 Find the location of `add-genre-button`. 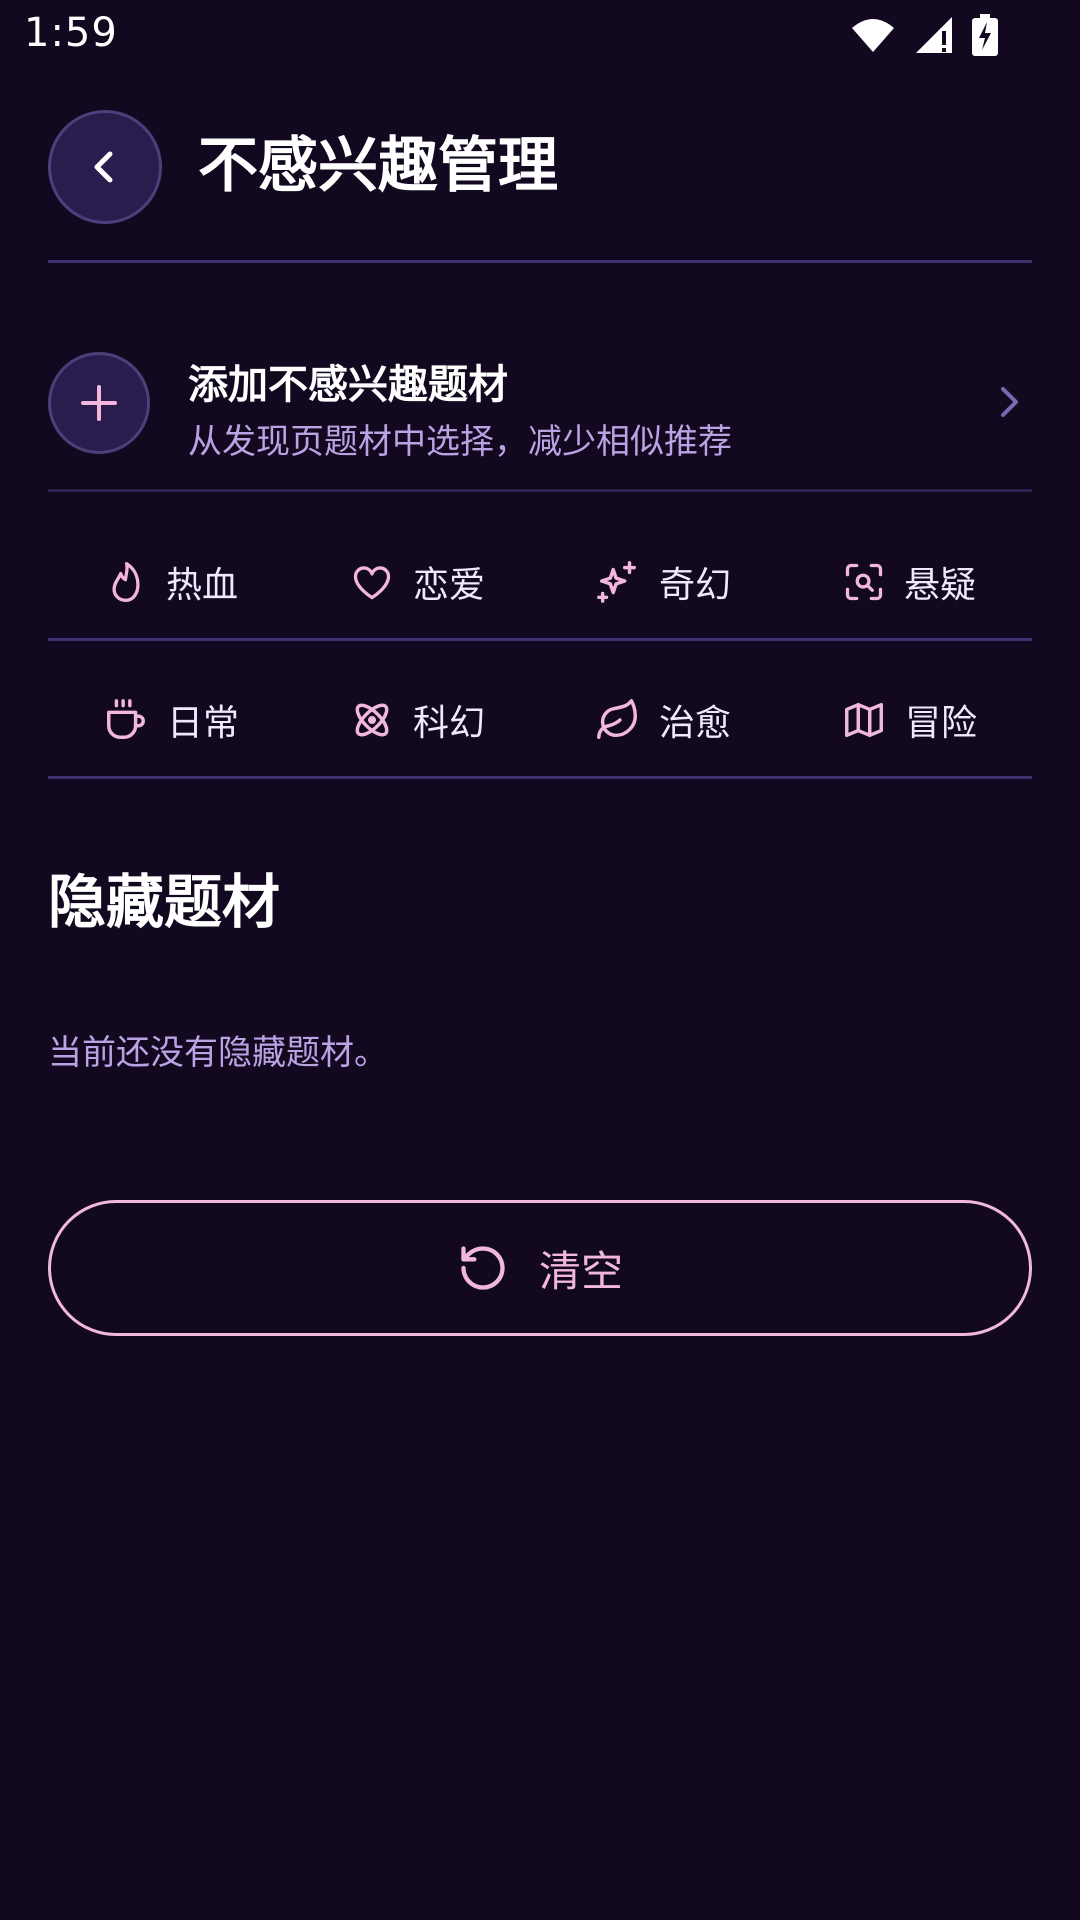

add-genre-button is located at coordinates (99, 403).